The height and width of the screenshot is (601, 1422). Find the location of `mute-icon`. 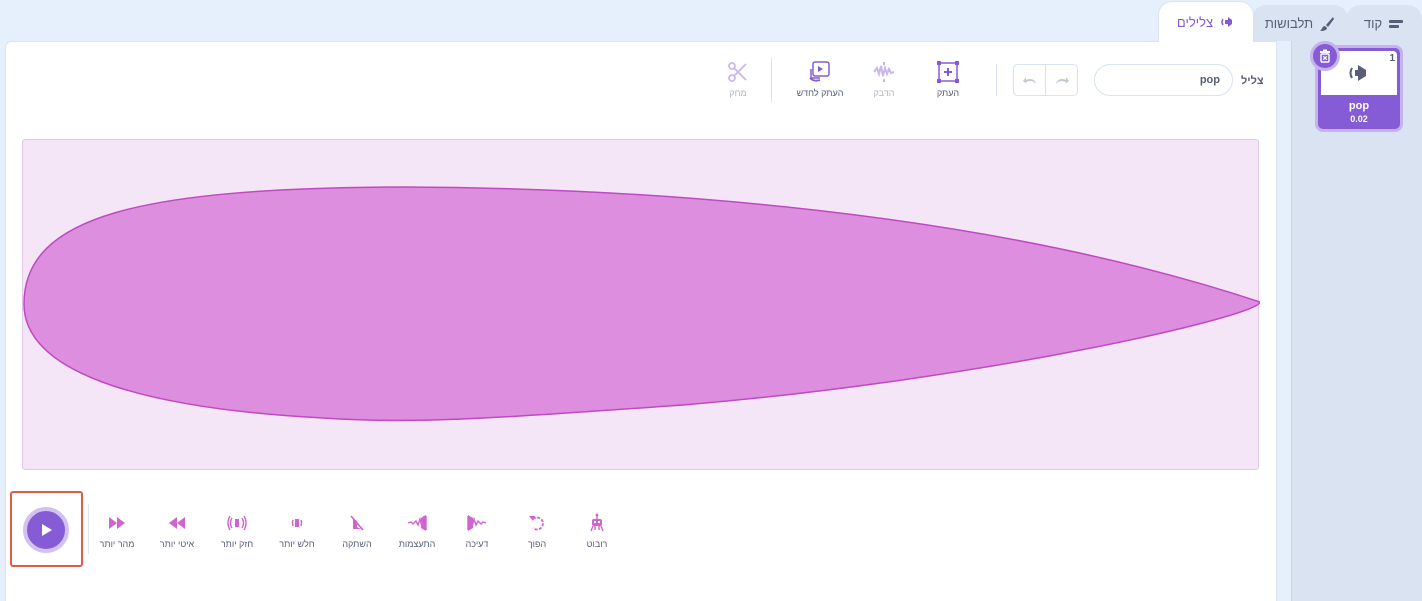

mute-icon is located at coordinates (357, 523).